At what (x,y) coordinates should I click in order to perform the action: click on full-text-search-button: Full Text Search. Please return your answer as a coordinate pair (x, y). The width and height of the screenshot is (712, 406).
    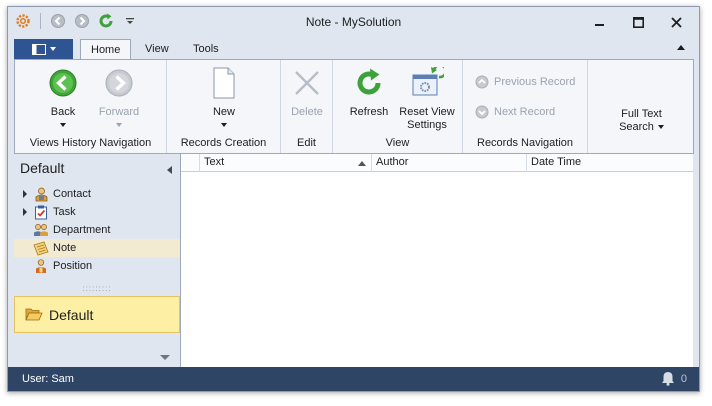
    Looking at the image, I should click on (641, 121).